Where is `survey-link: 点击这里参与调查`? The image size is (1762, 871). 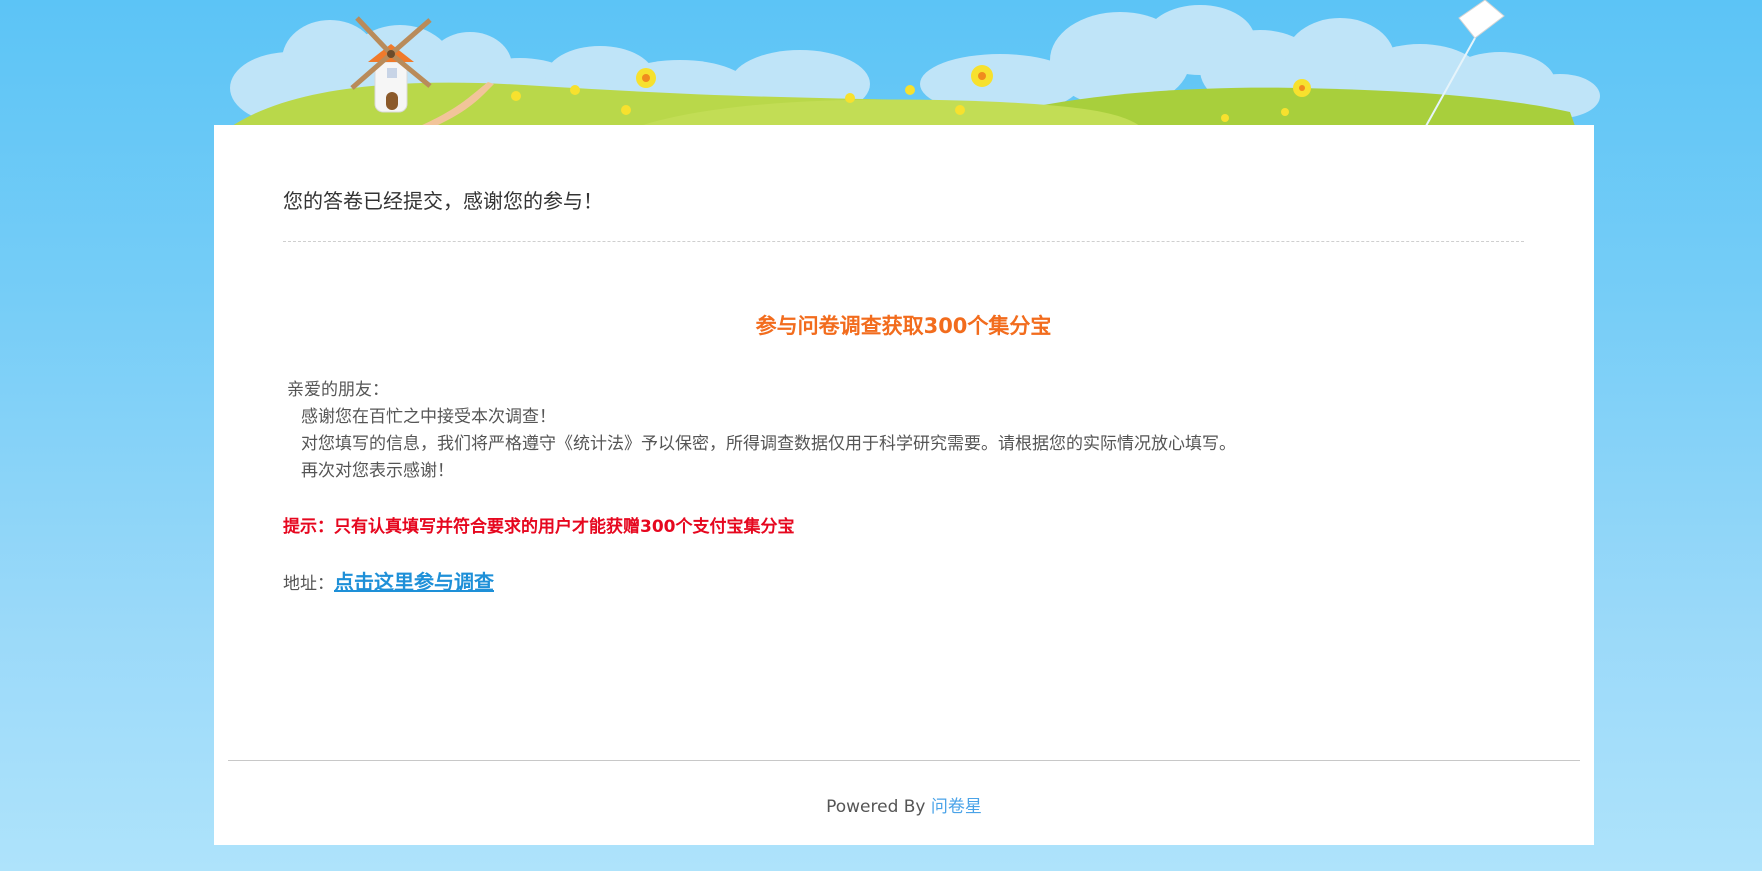
survey-link: 点击这里参与调查 is located at coordinates (414, 582).